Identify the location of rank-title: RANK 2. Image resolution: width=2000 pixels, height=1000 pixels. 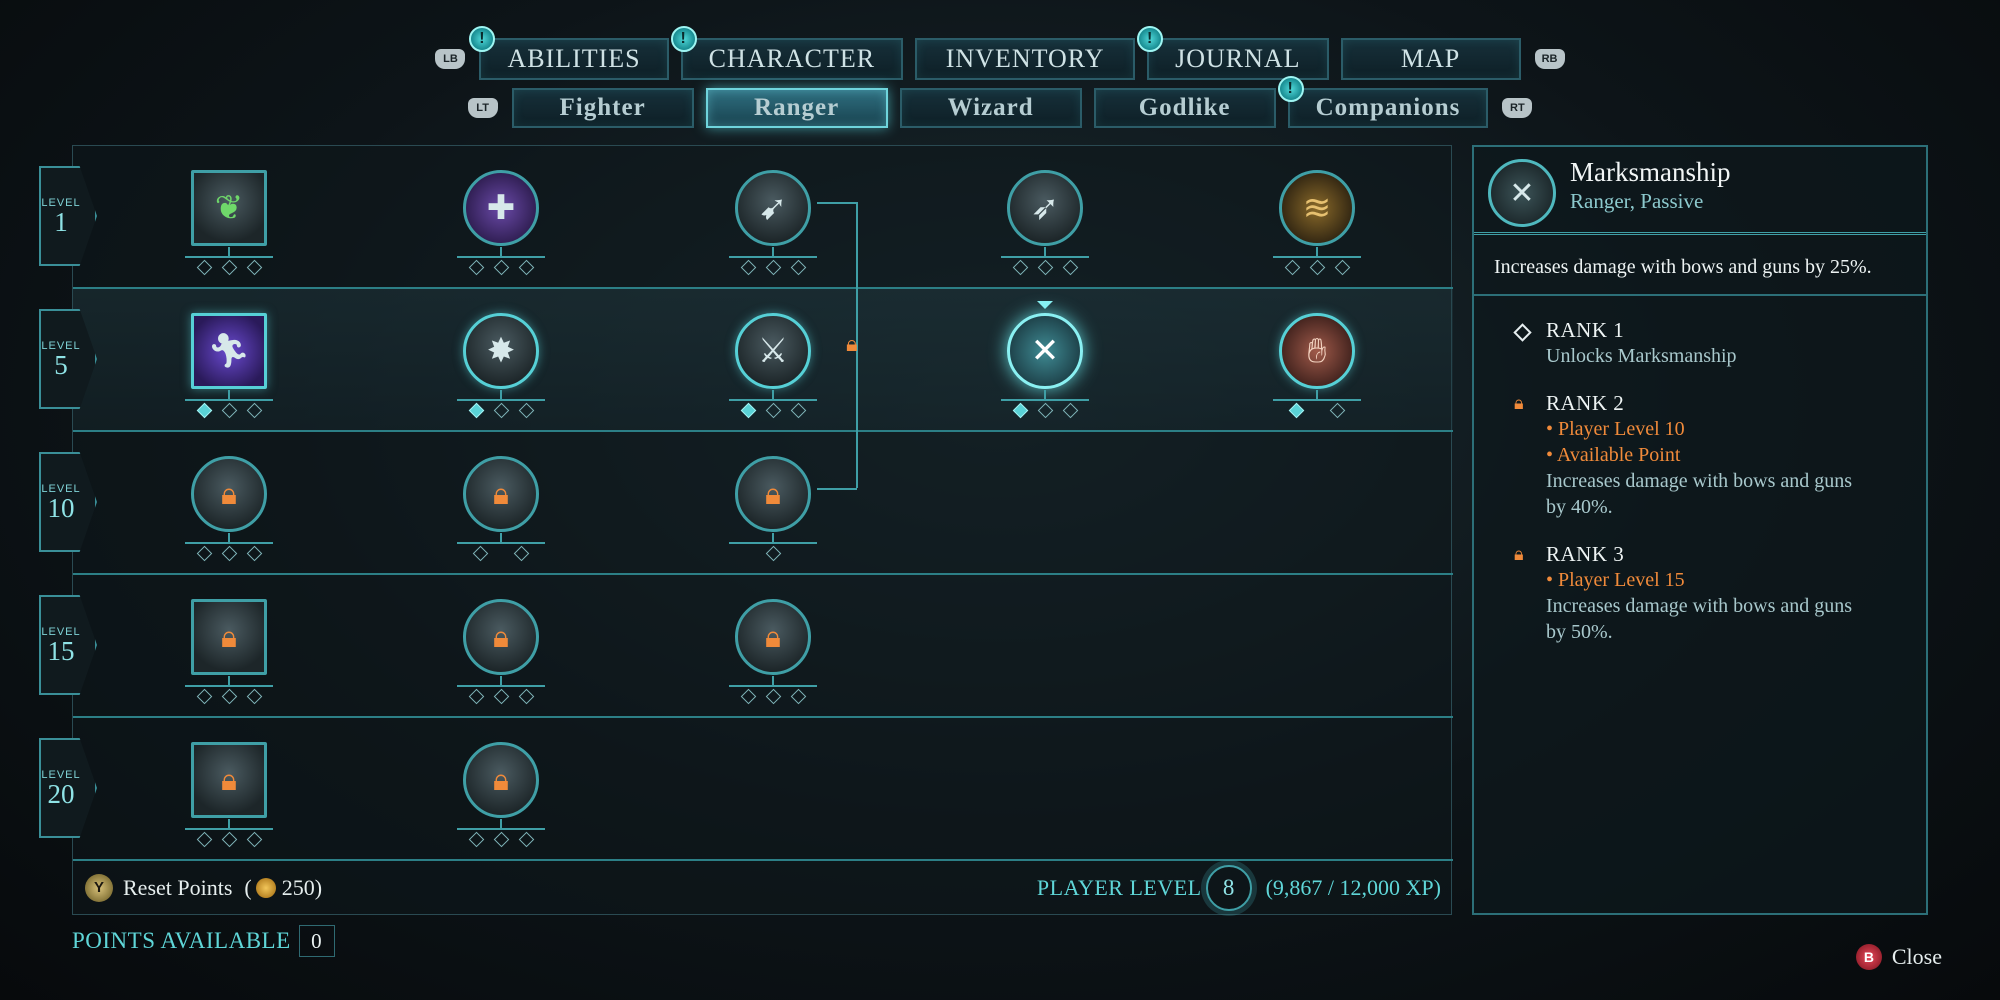
(1585, 403).